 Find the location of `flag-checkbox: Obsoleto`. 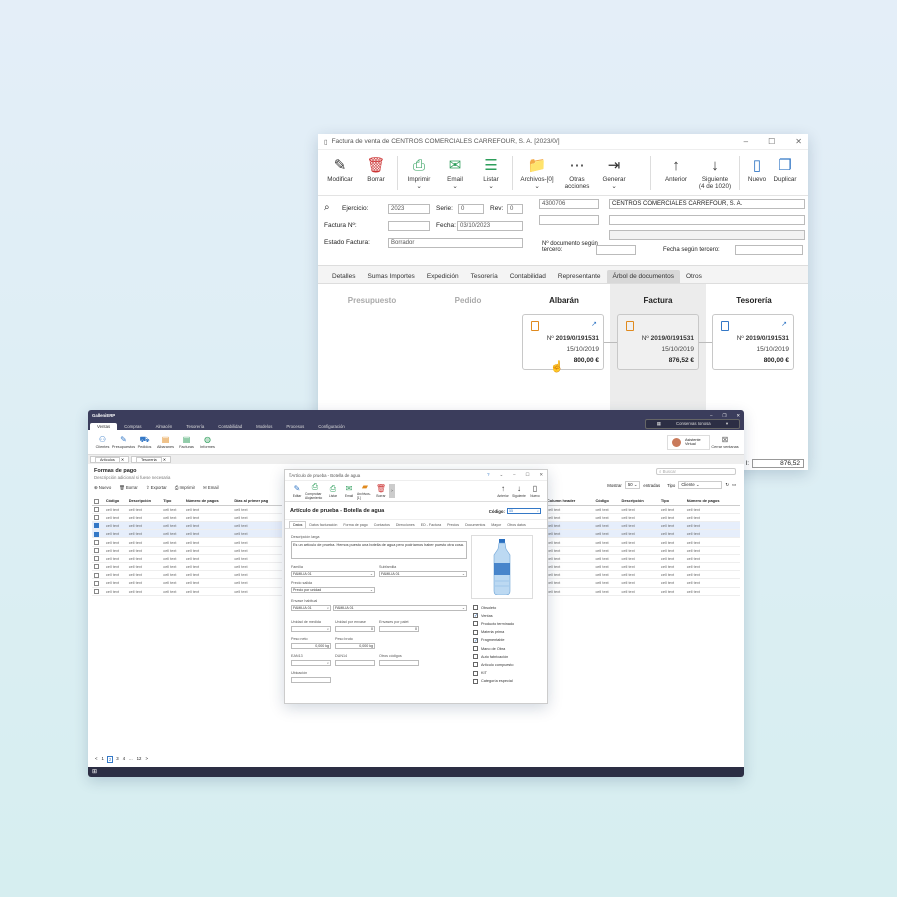

flag-checkbox: Obsoleto is located at coordinates (484, 607).